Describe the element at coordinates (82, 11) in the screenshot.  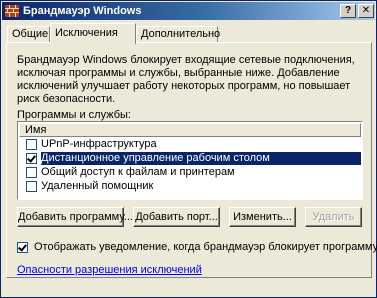
I see `window-title: Брандмауэр Windows` at that location.